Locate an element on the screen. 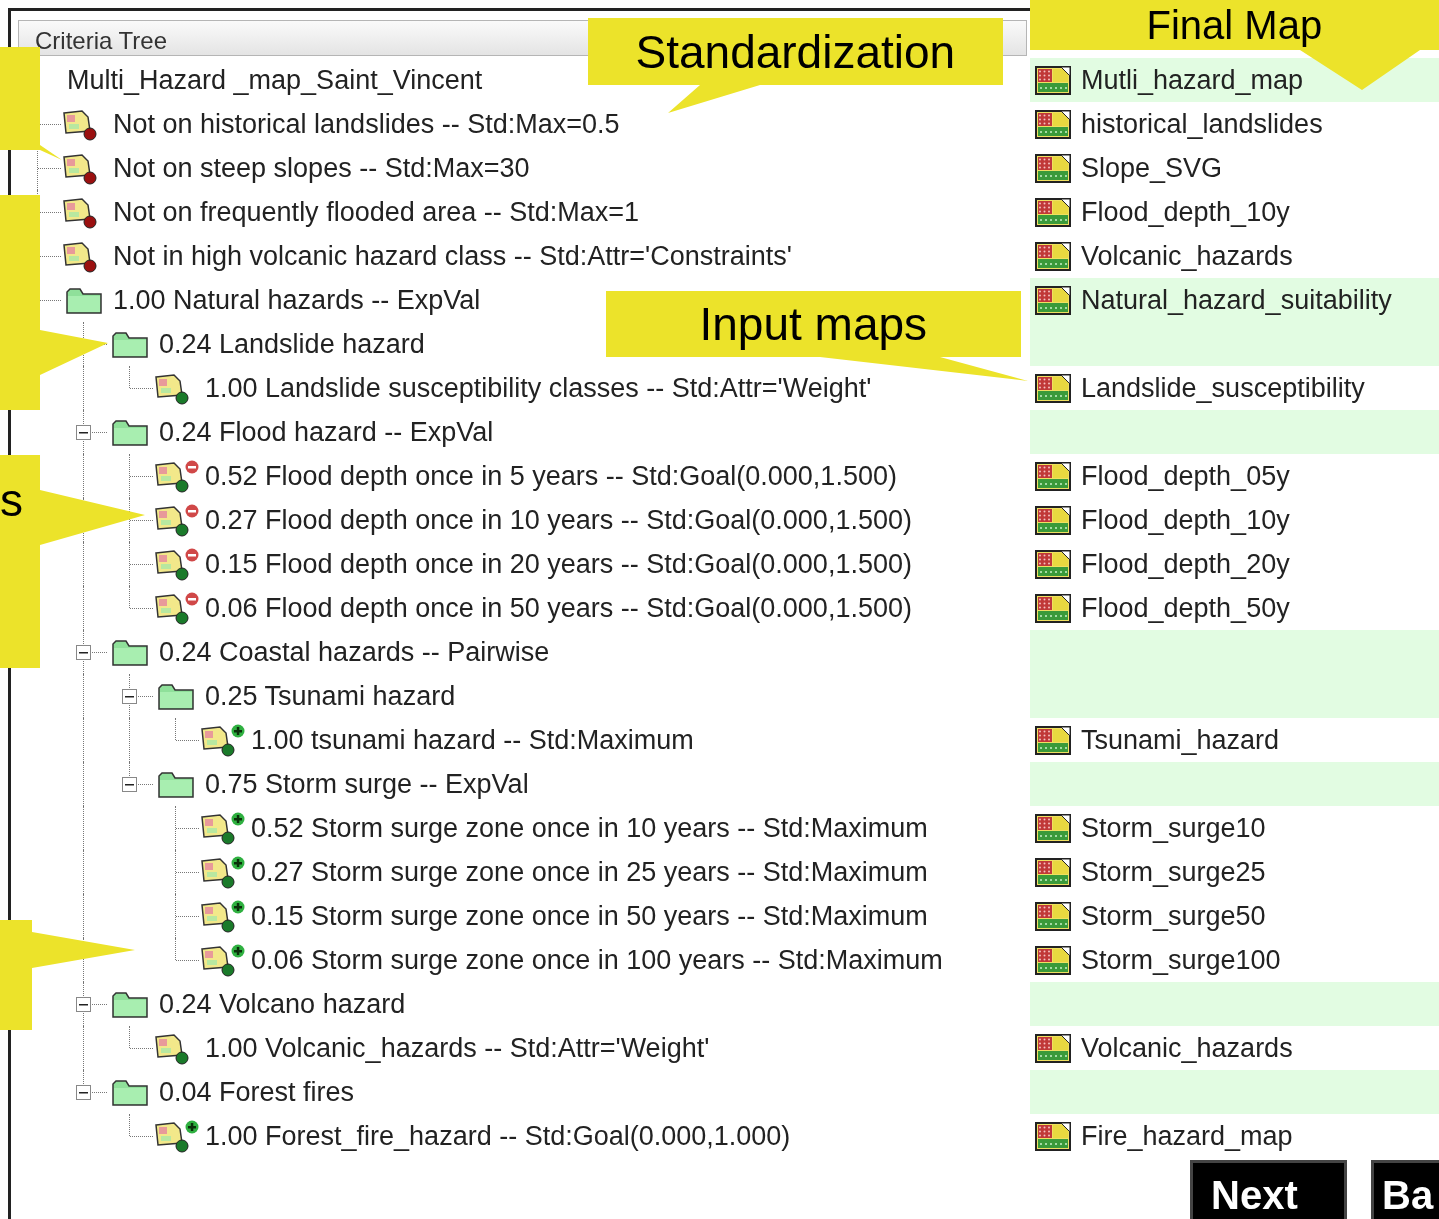  callout-label: s is located at coordinates (11, 500).